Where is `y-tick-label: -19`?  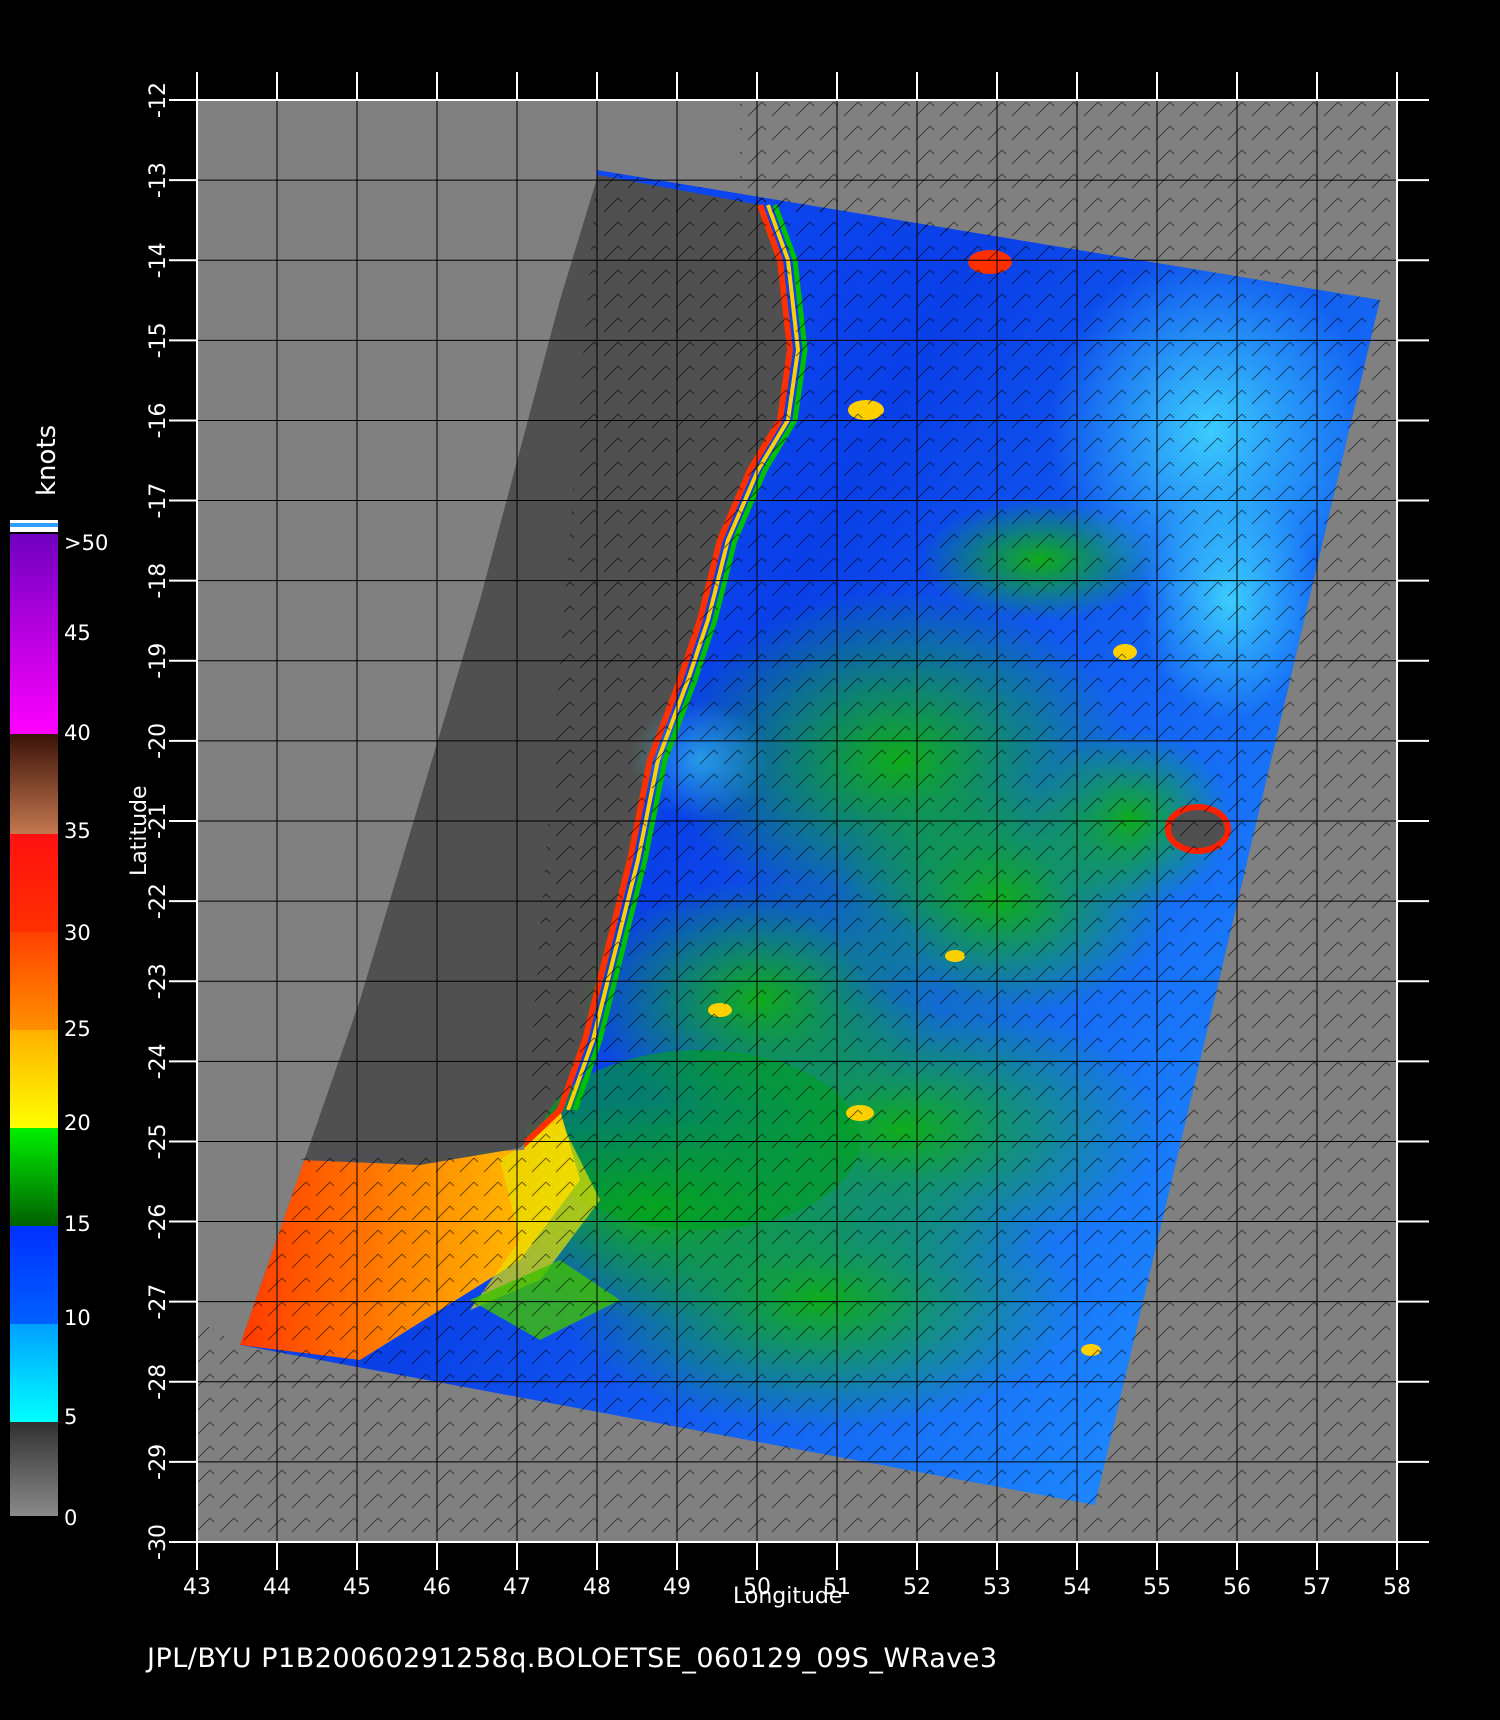
y-tick-label: -19 is located at coordinates (158, 661).